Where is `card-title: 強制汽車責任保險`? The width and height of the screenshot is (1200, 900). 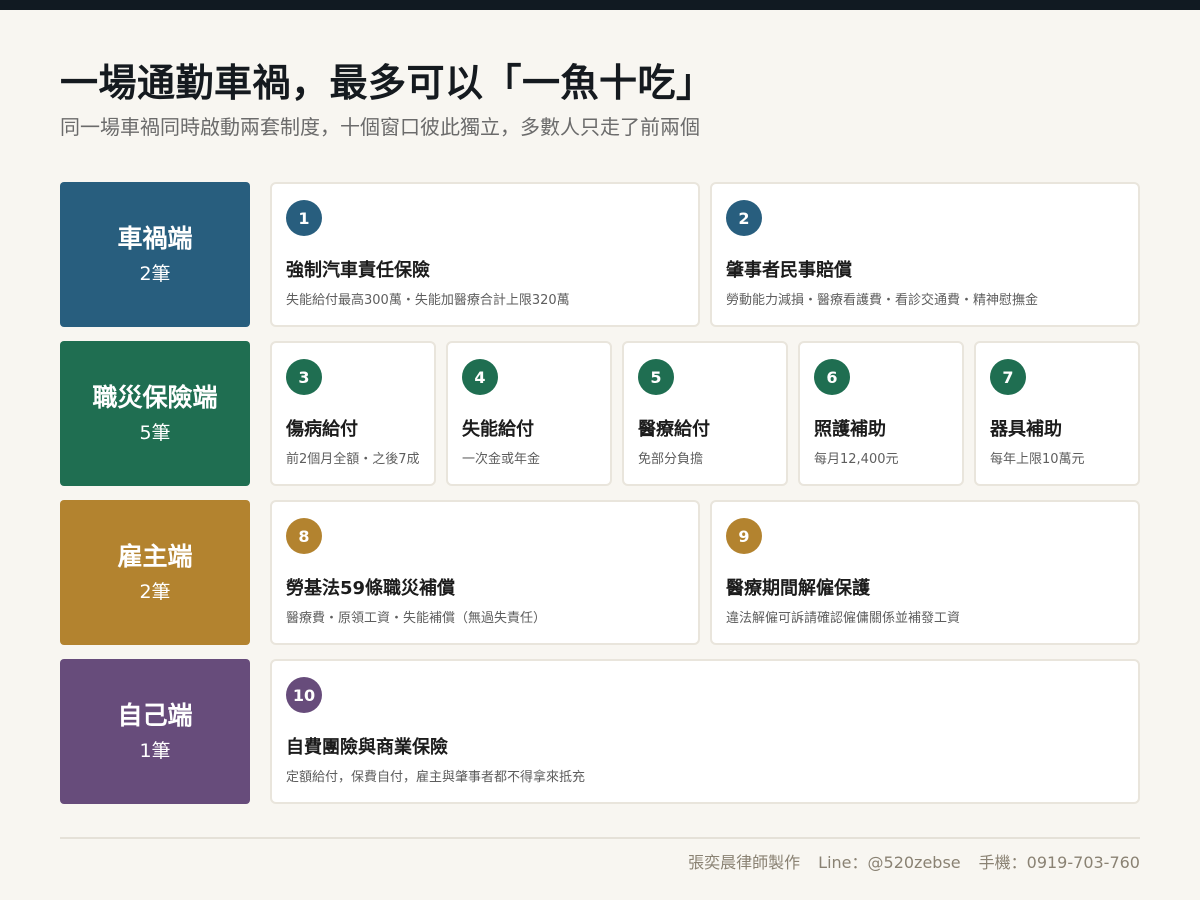
card-title: 強制汽車責任保險 is located at coordinates (358, 270).